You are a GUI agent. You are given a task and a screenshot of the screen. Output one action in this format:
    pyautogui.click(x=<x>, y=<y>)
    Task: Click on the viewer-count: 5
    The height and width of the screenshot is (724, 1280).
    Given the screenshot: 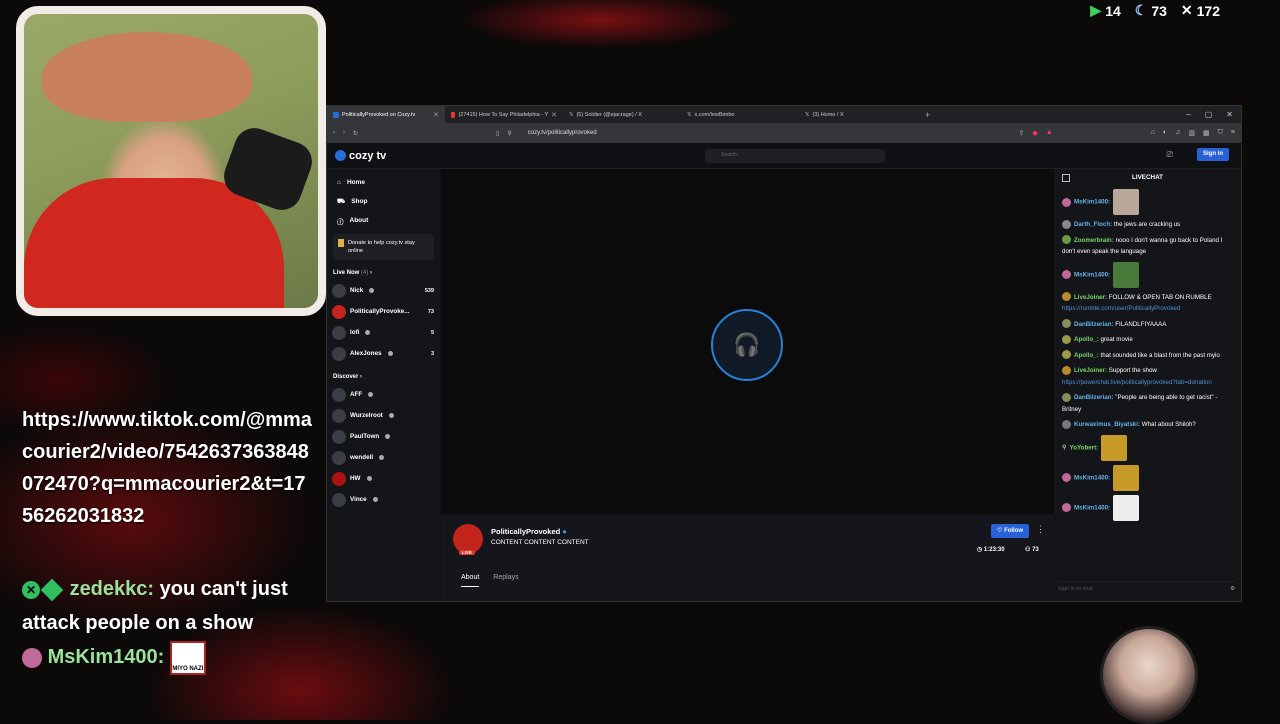 What is the action you would take?
    pyautogui.click(x=432, y=332)
    